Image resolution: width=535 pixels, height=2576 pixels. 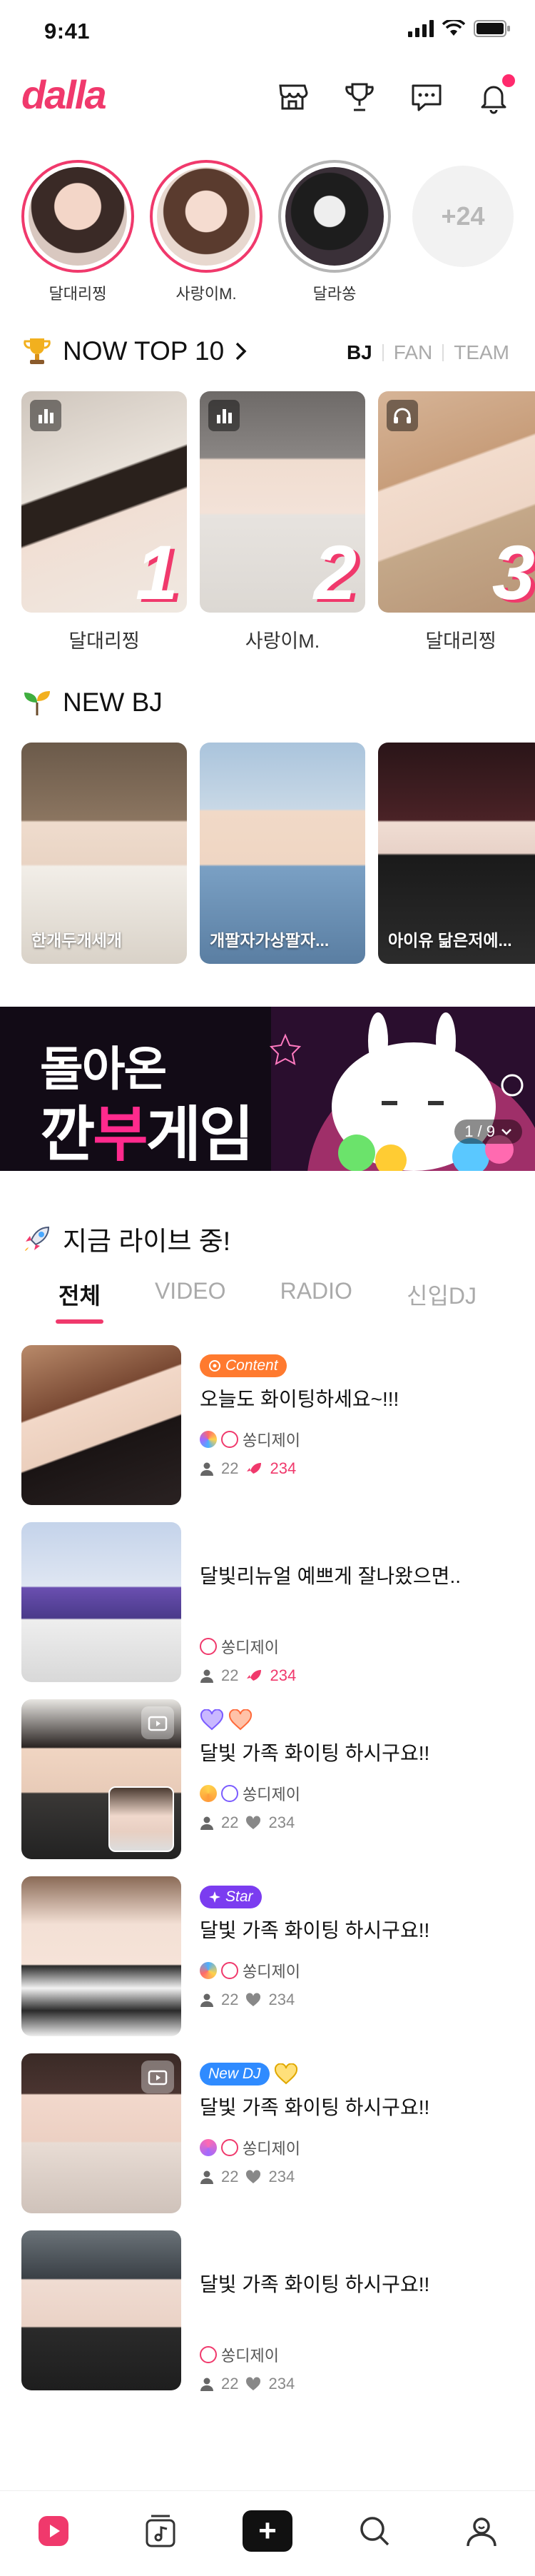 What do you see at coordinates (359, 353) in the screenshot?
I see `filter-bj: BJ` at bounding box center [359, 353].